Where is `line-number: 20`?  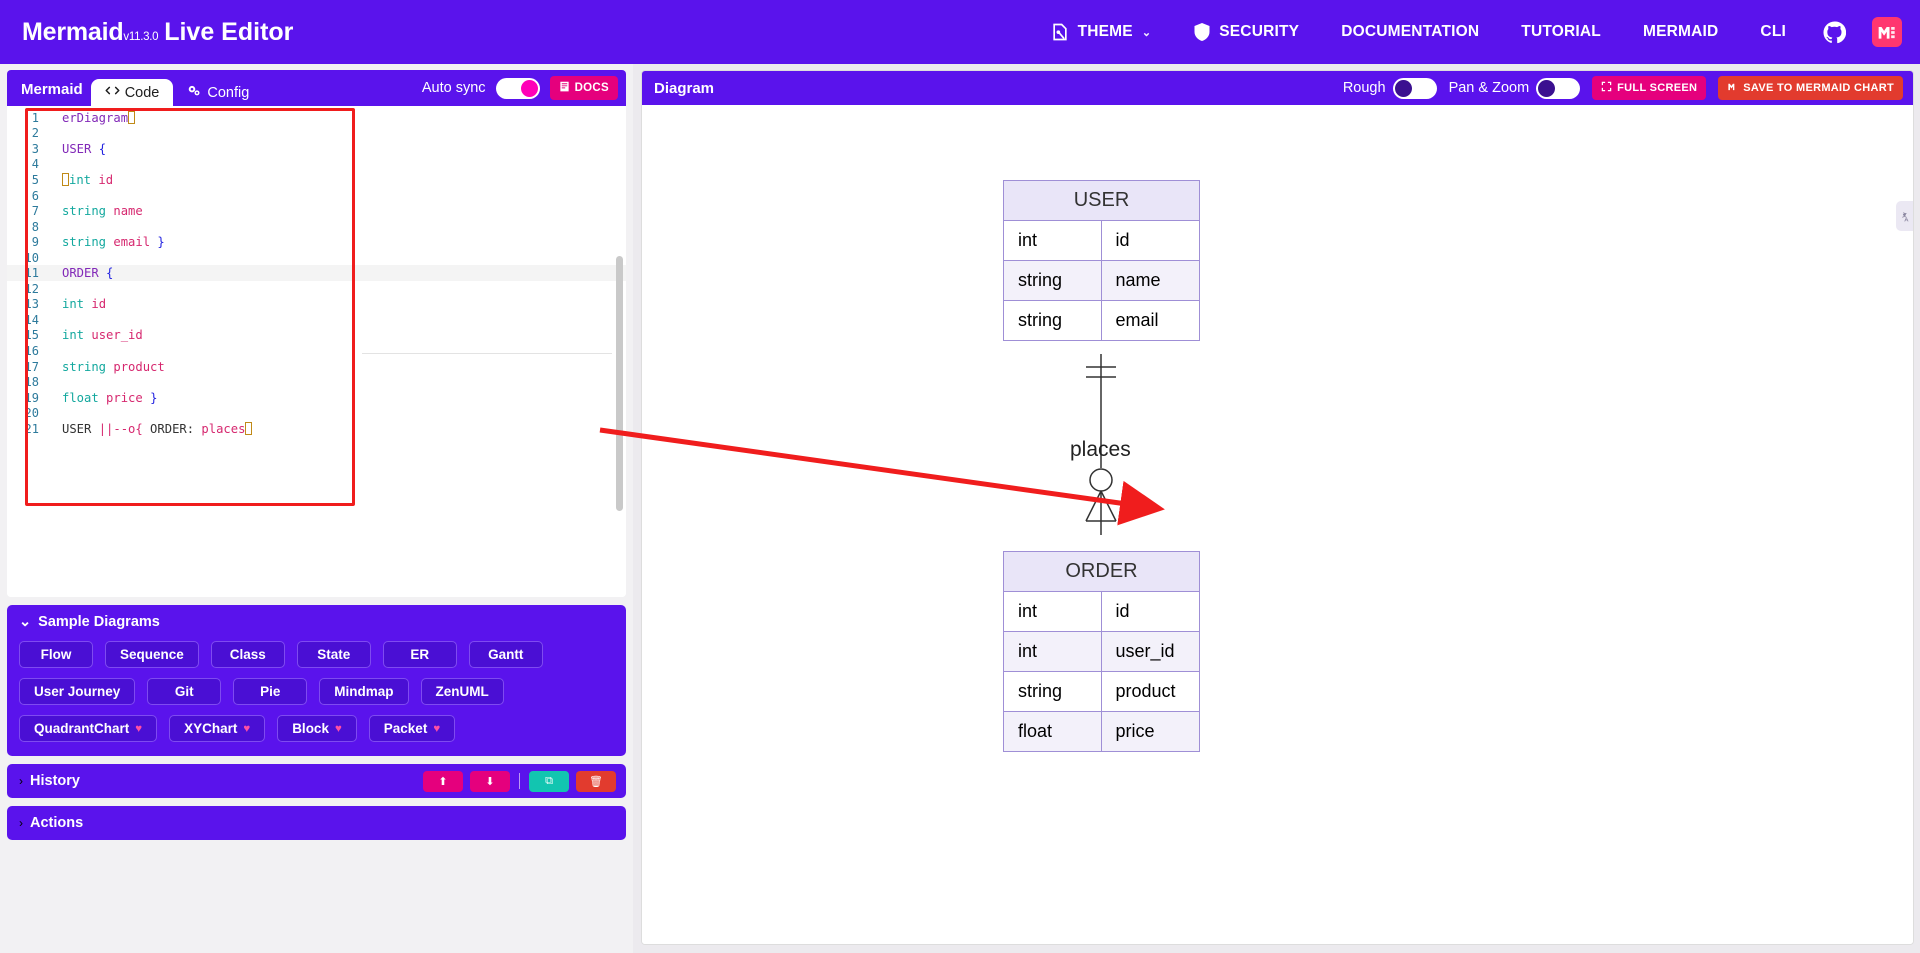
line-number: 20 is located at coordinates (31, 413).